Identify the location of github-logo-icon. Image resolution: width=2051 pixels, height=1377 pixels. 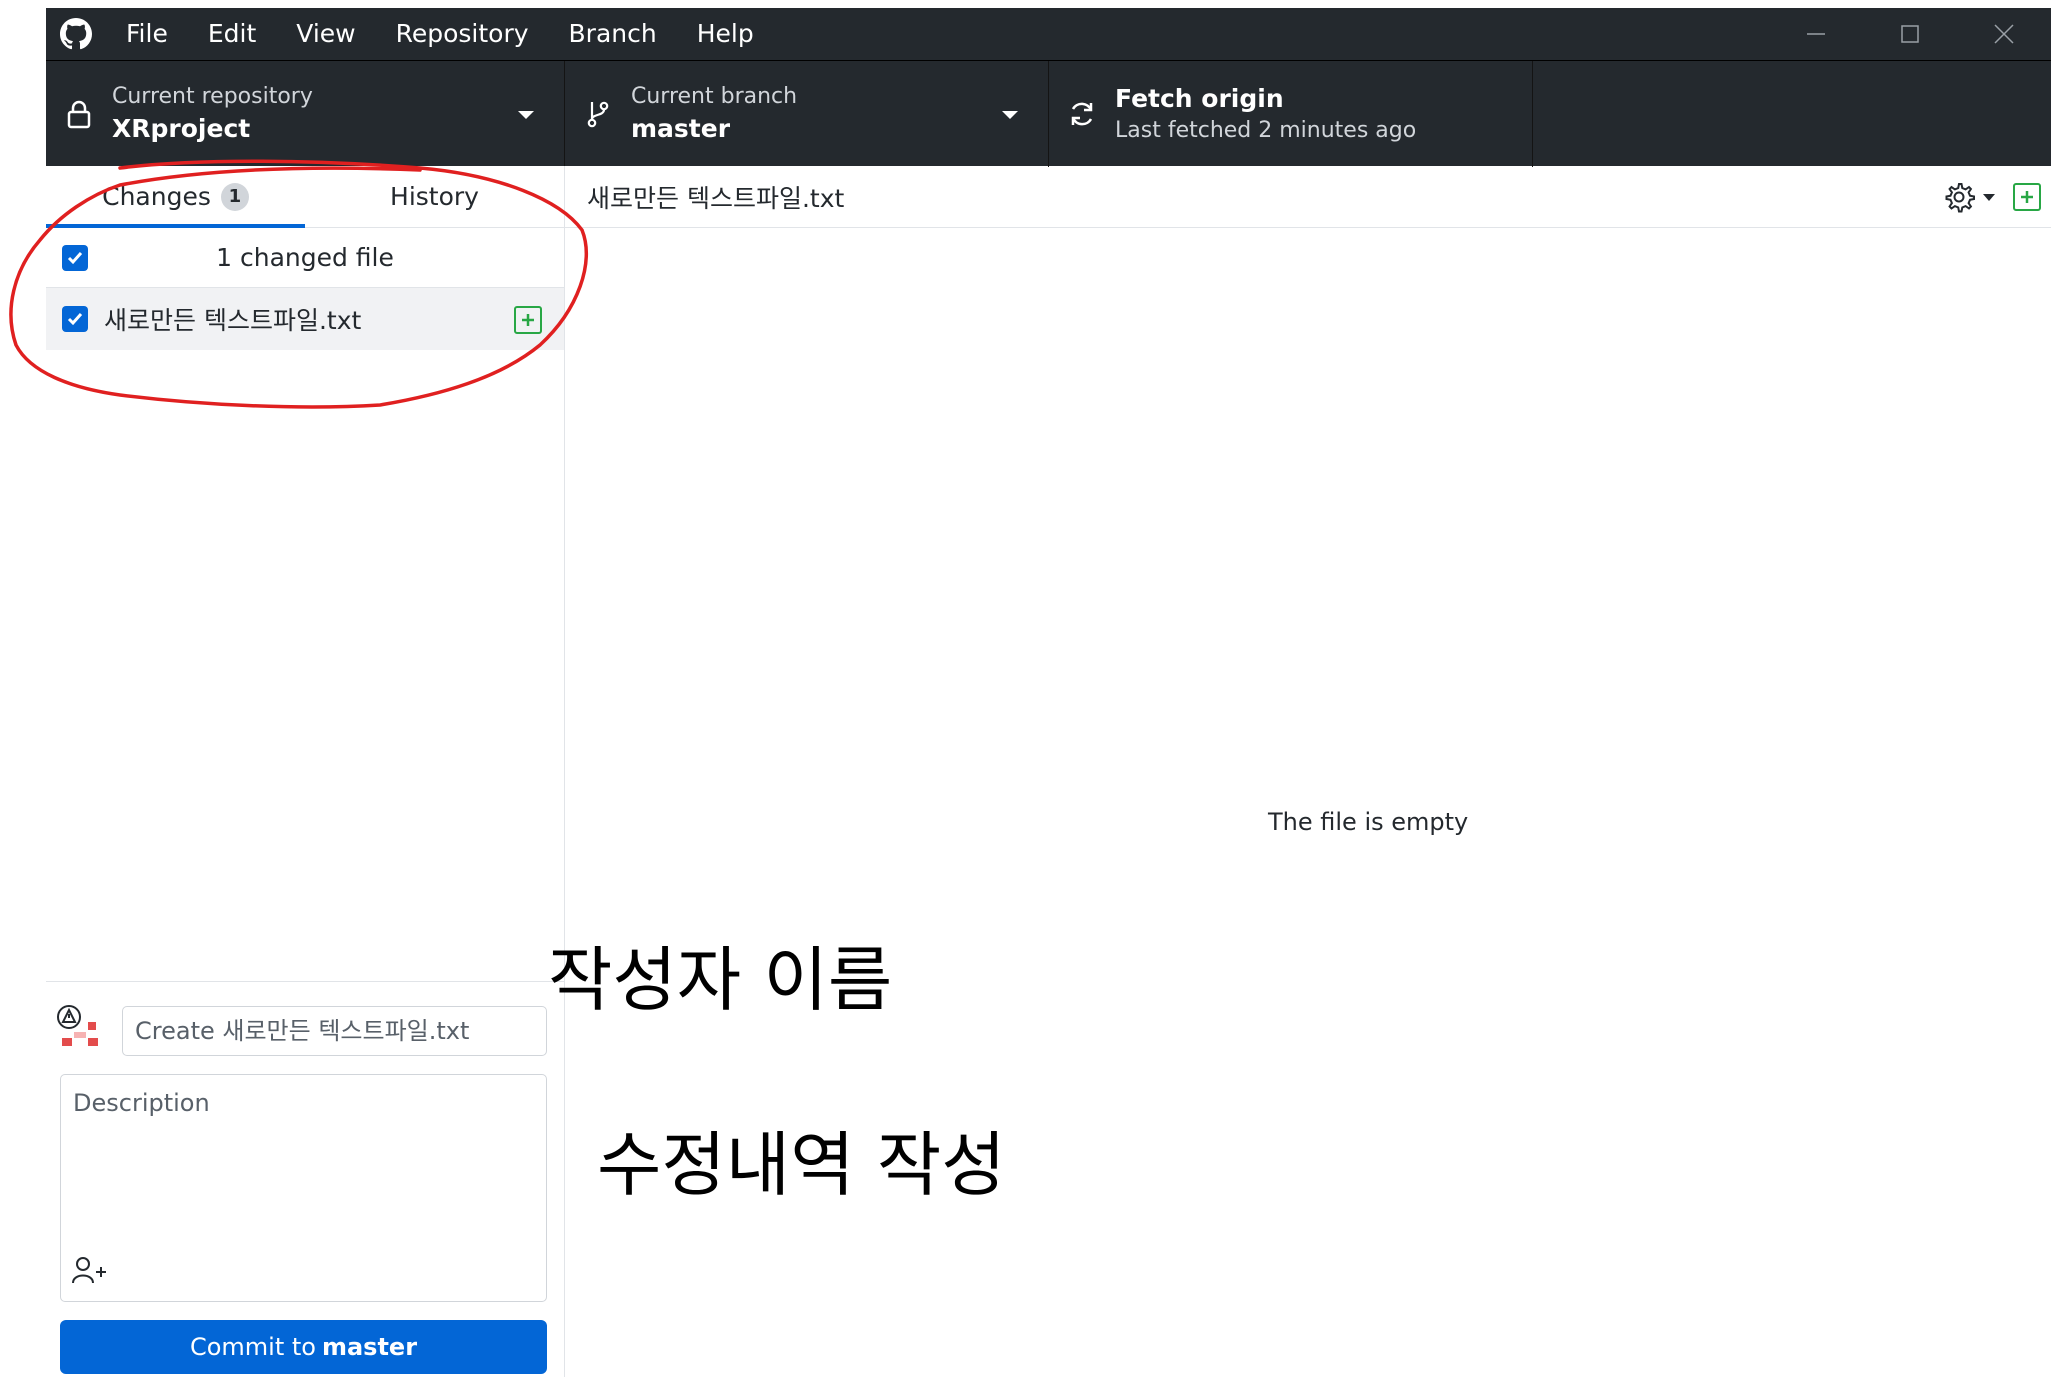
(76, 34).